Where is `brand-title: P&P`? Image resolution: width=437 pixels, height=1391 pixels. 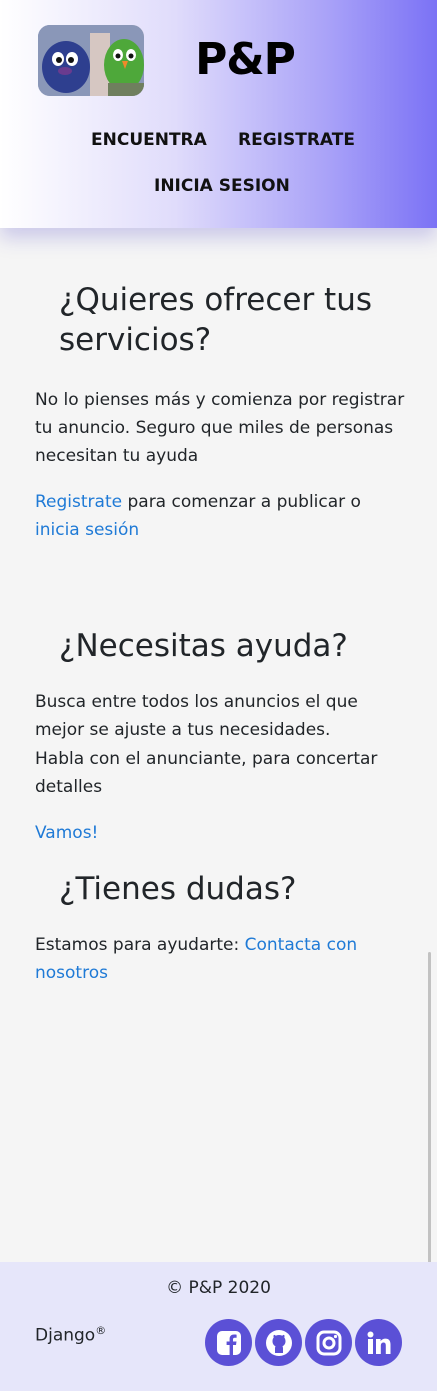 brand-title: P&P is located at coordinates (245, 59).